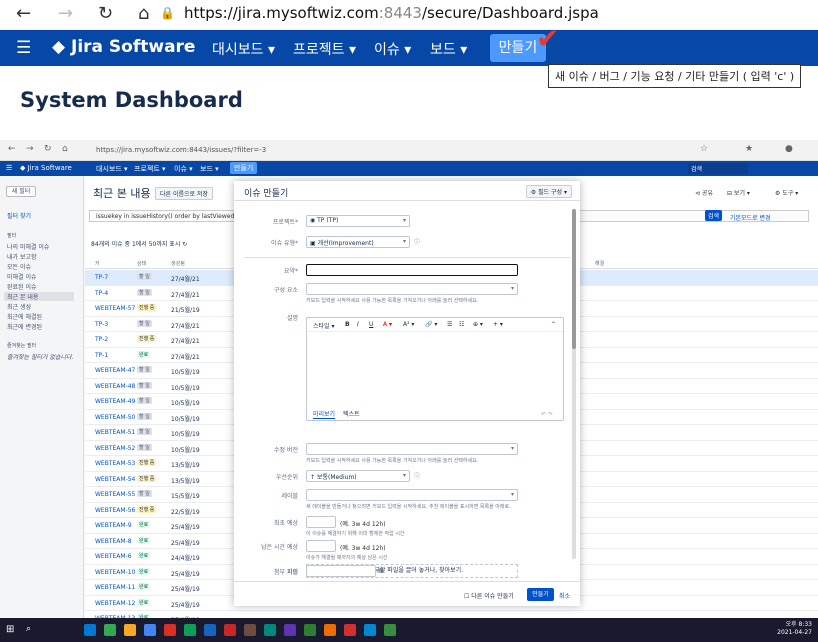 The image size is (818, 642). What do you see at coordinates (113, 541) in the screenshot?
I see `issue-key-link: WEBTEAM-8` at bounding box center [113, 541].